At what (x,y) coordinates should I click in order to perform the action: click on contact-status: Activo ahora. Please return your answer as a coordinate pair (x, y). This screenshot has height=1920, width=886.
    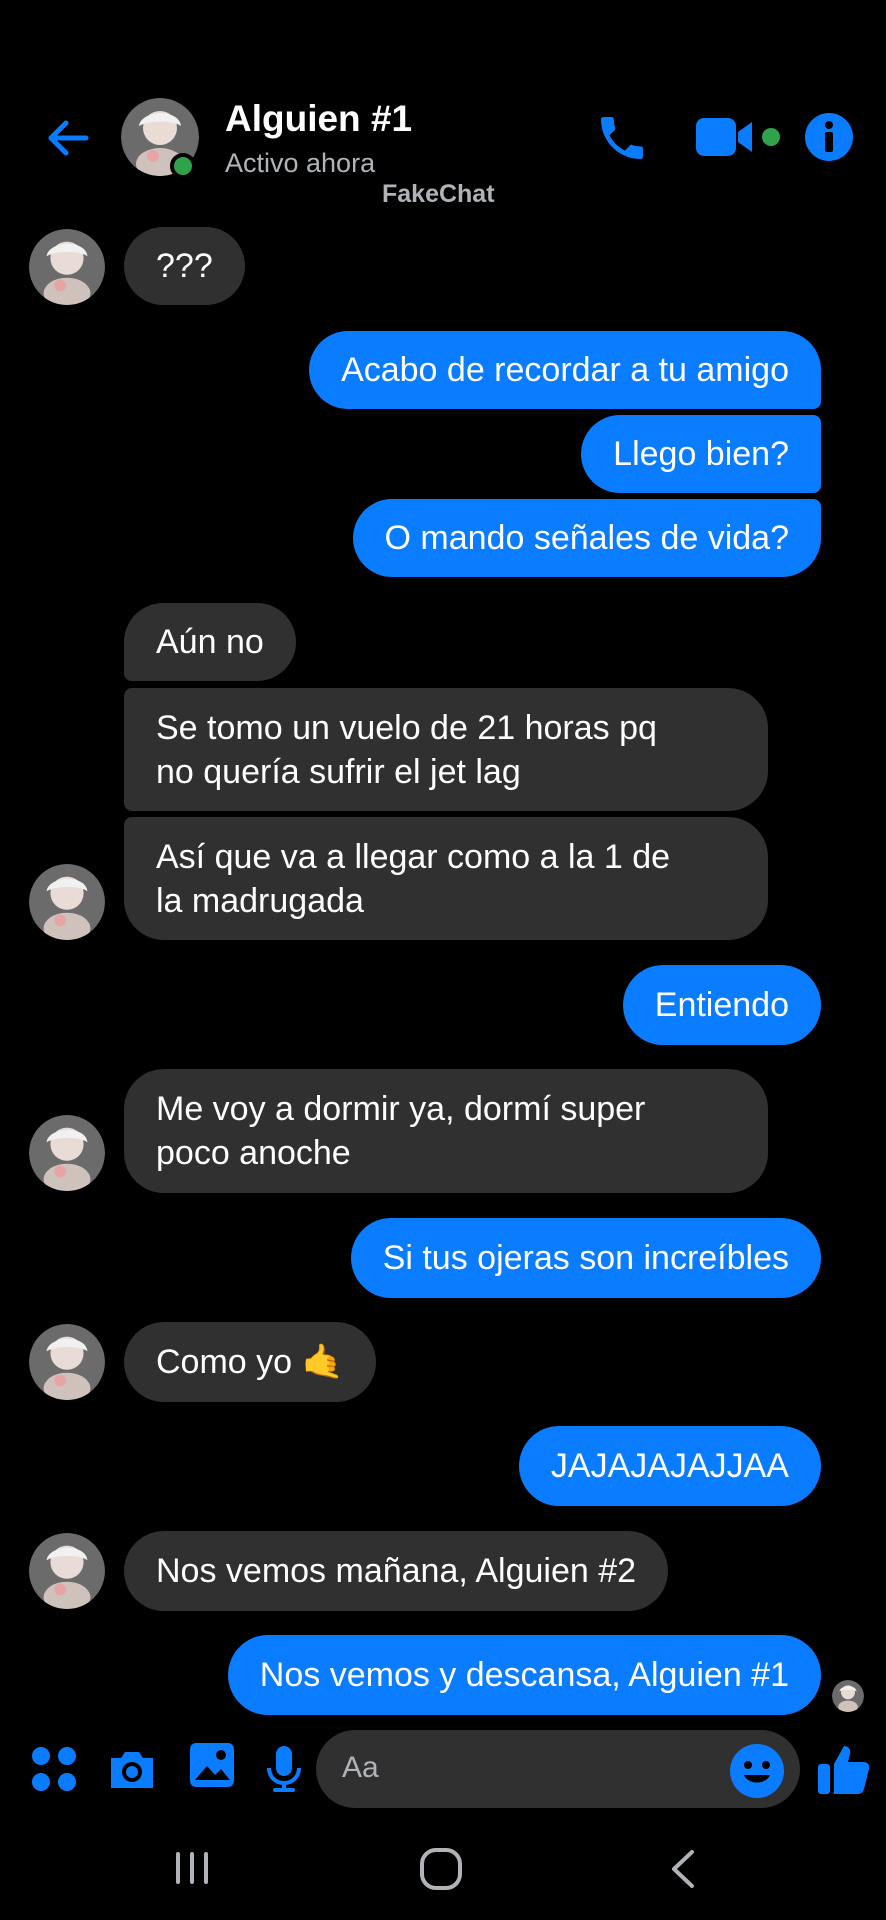
    Looking at the image, I should click on (300, 163).